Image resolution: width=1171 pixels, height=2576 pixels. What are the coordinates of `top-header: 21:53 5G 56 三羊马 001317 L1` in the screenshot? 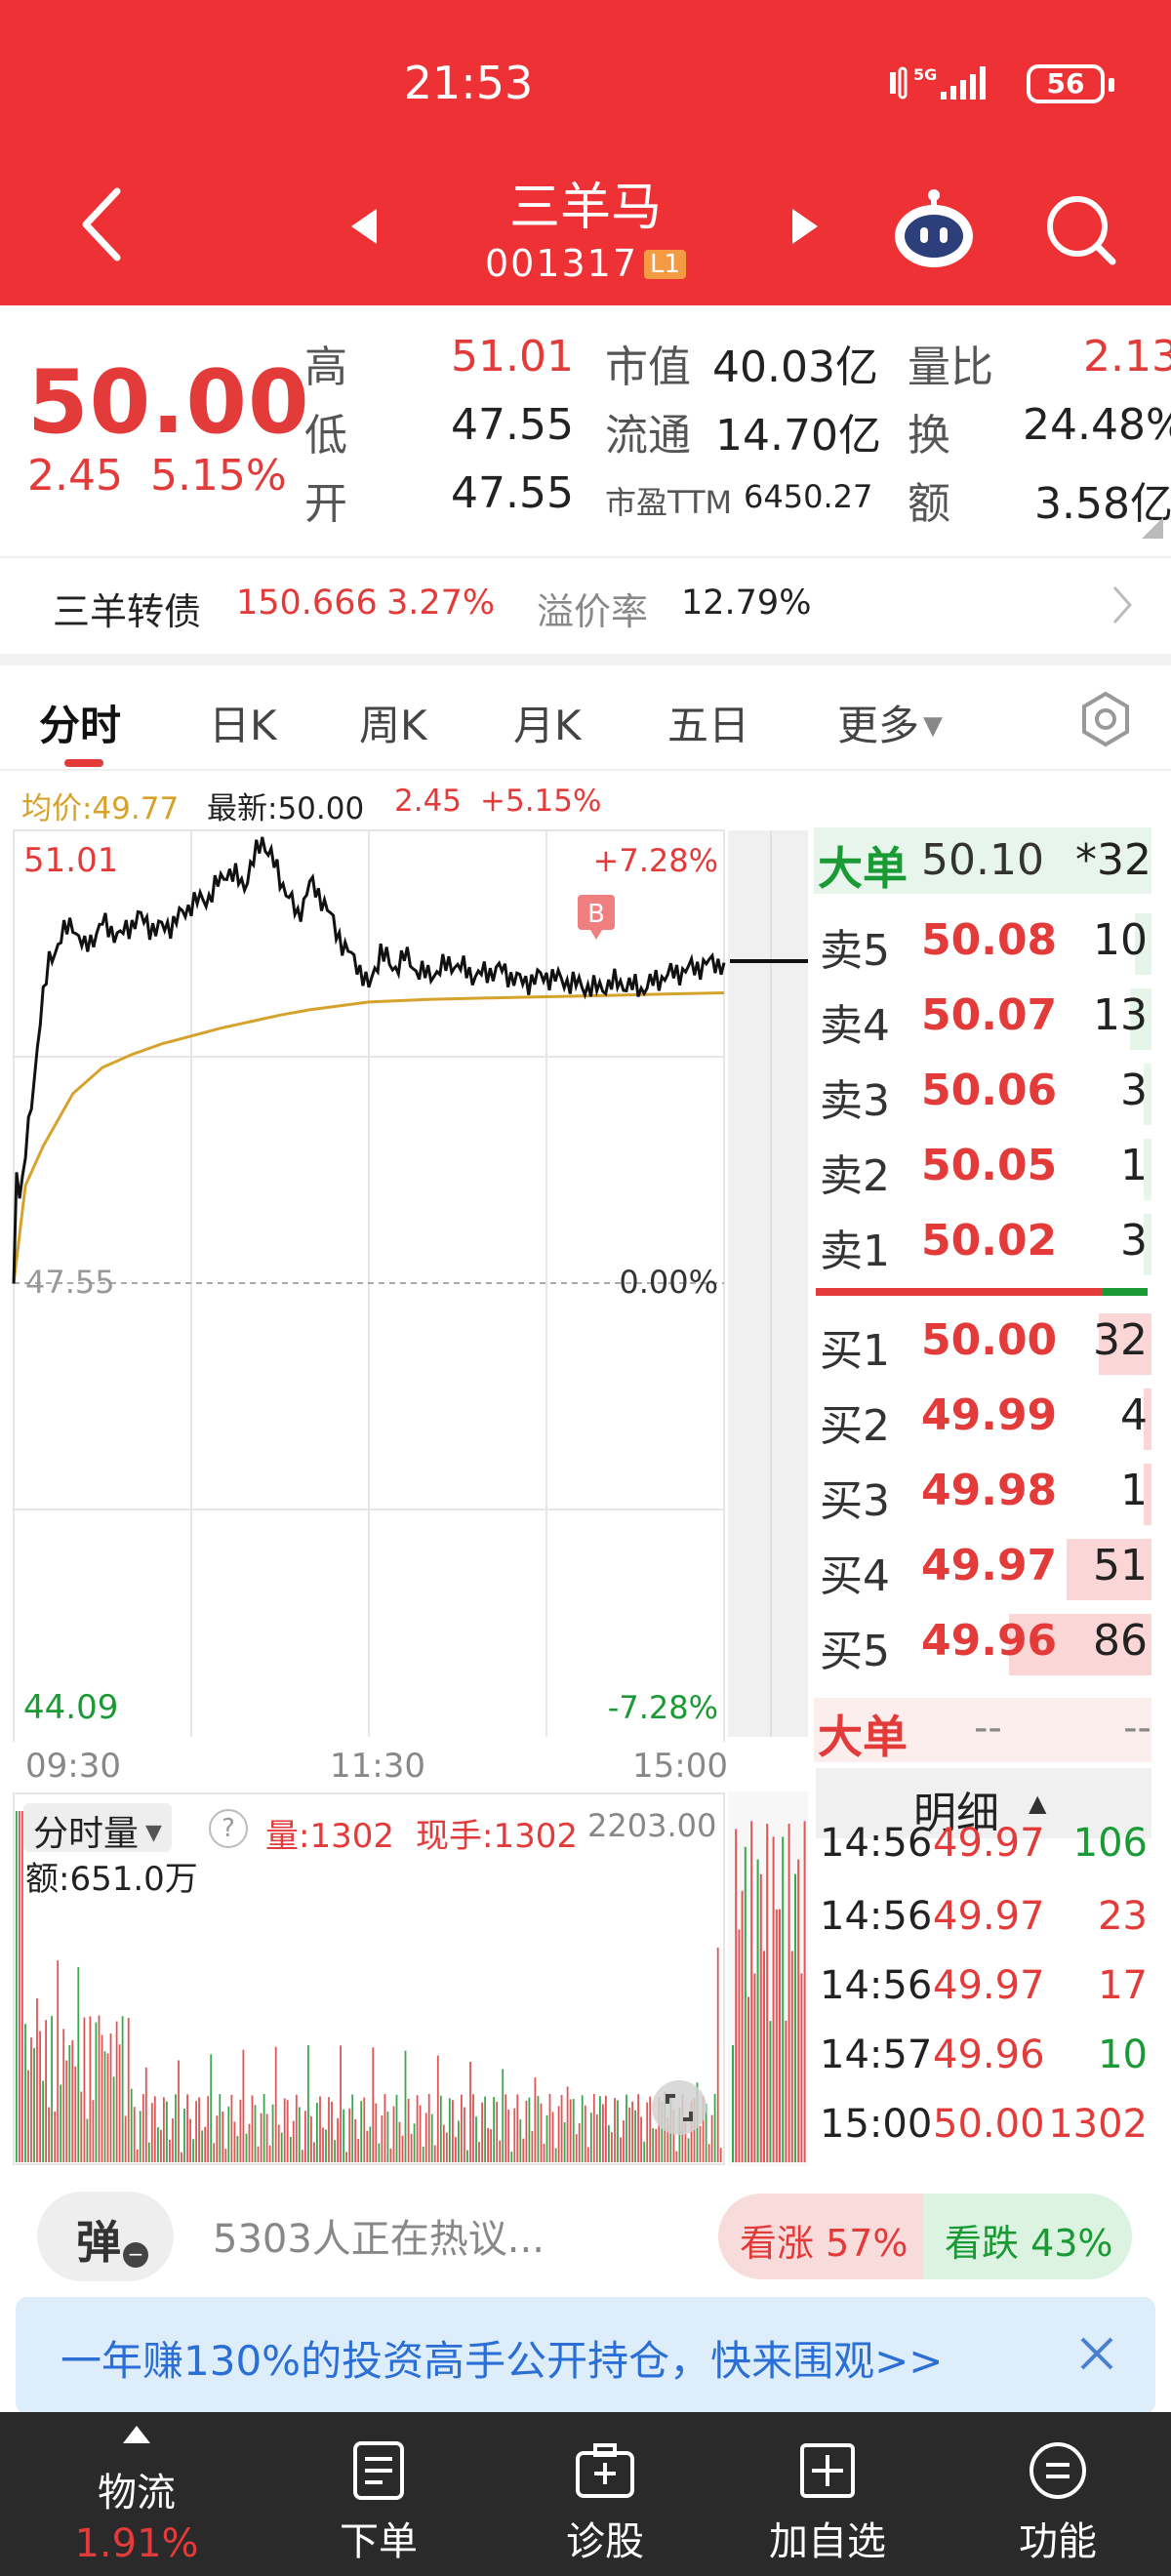 It's located at (585, 152).